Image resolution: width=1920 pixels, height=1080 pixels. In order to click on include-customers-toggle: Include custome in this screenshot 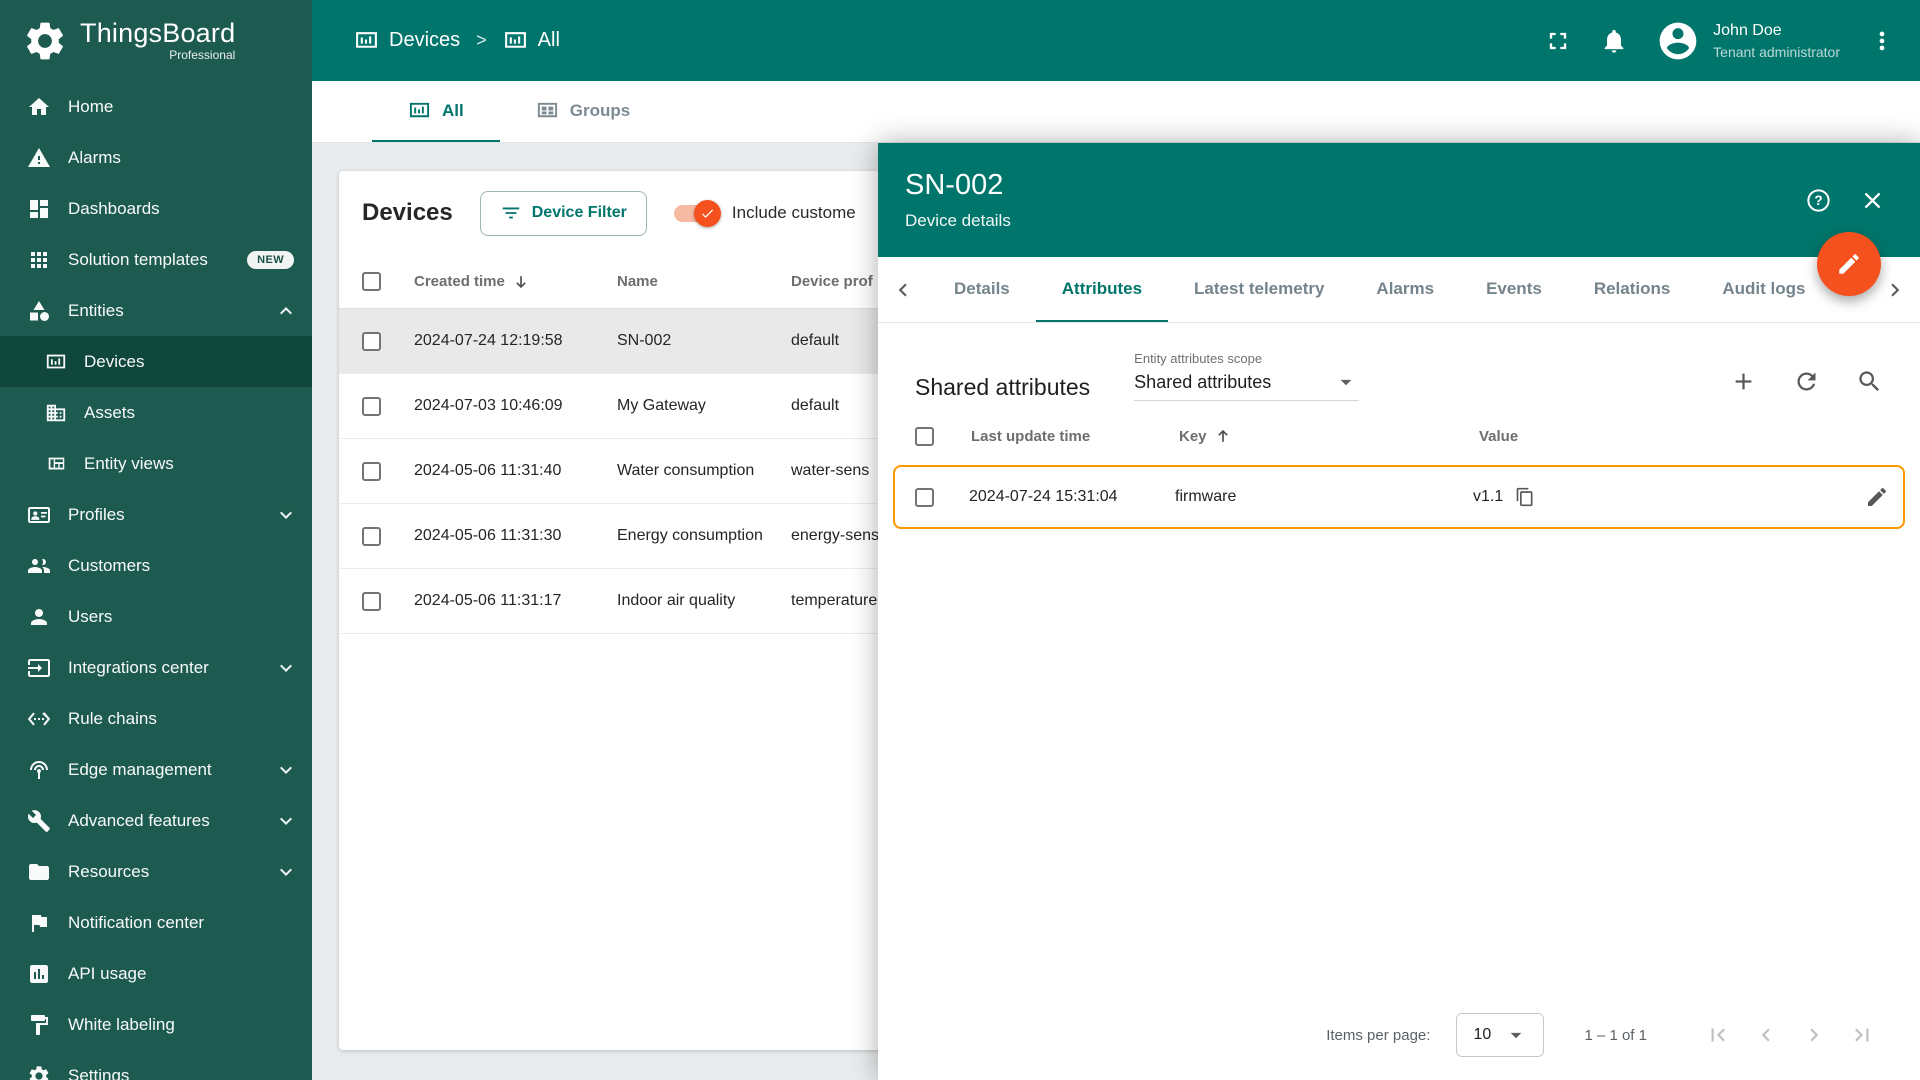, I will do `click(764, 213)`.